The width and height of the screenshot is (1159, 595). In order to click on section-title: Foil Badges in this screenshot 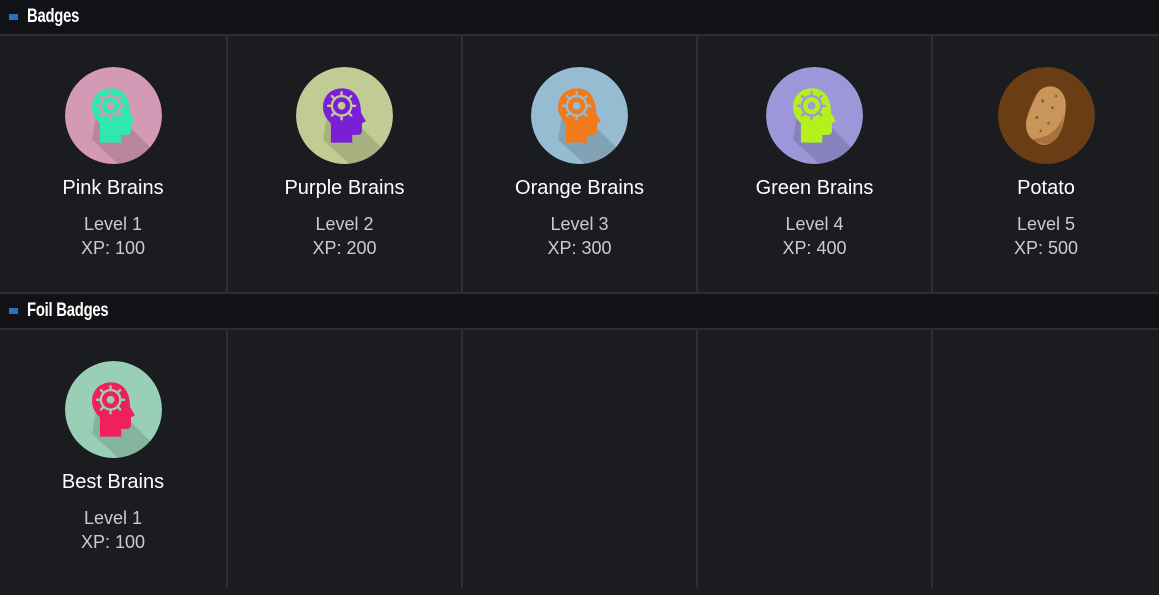, I will do `click(68, 310)`.